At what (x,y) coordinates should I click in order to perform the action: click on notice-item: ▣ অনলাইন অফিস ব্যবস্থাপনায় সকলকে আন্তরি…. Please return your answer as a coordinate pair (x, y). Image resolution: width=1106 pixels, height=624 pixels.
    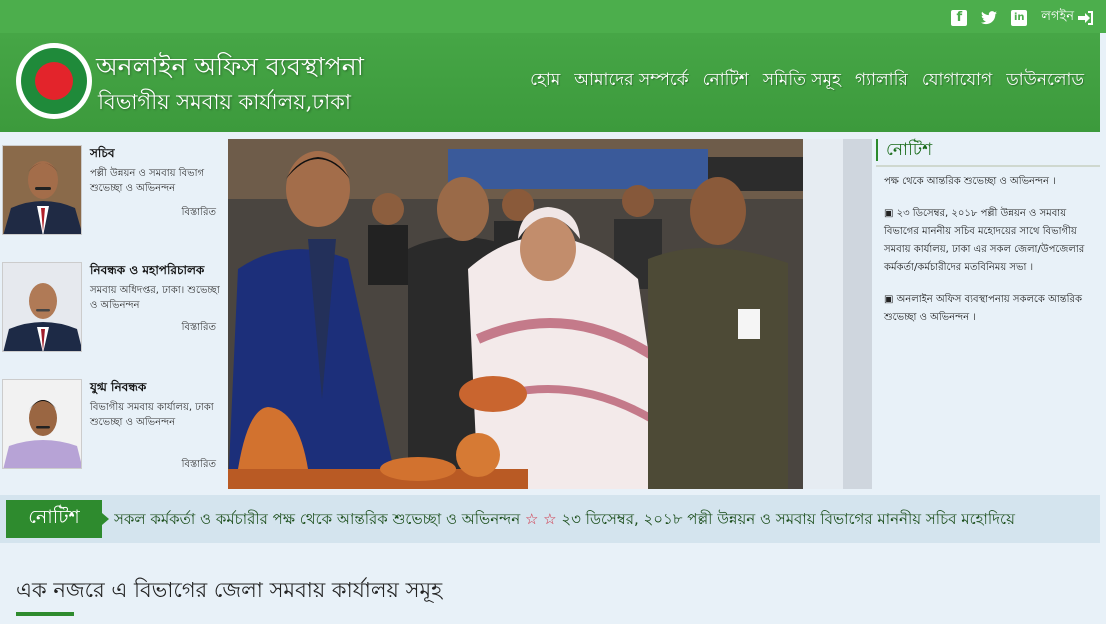
    Looking at the image, I should click on (992, 309).